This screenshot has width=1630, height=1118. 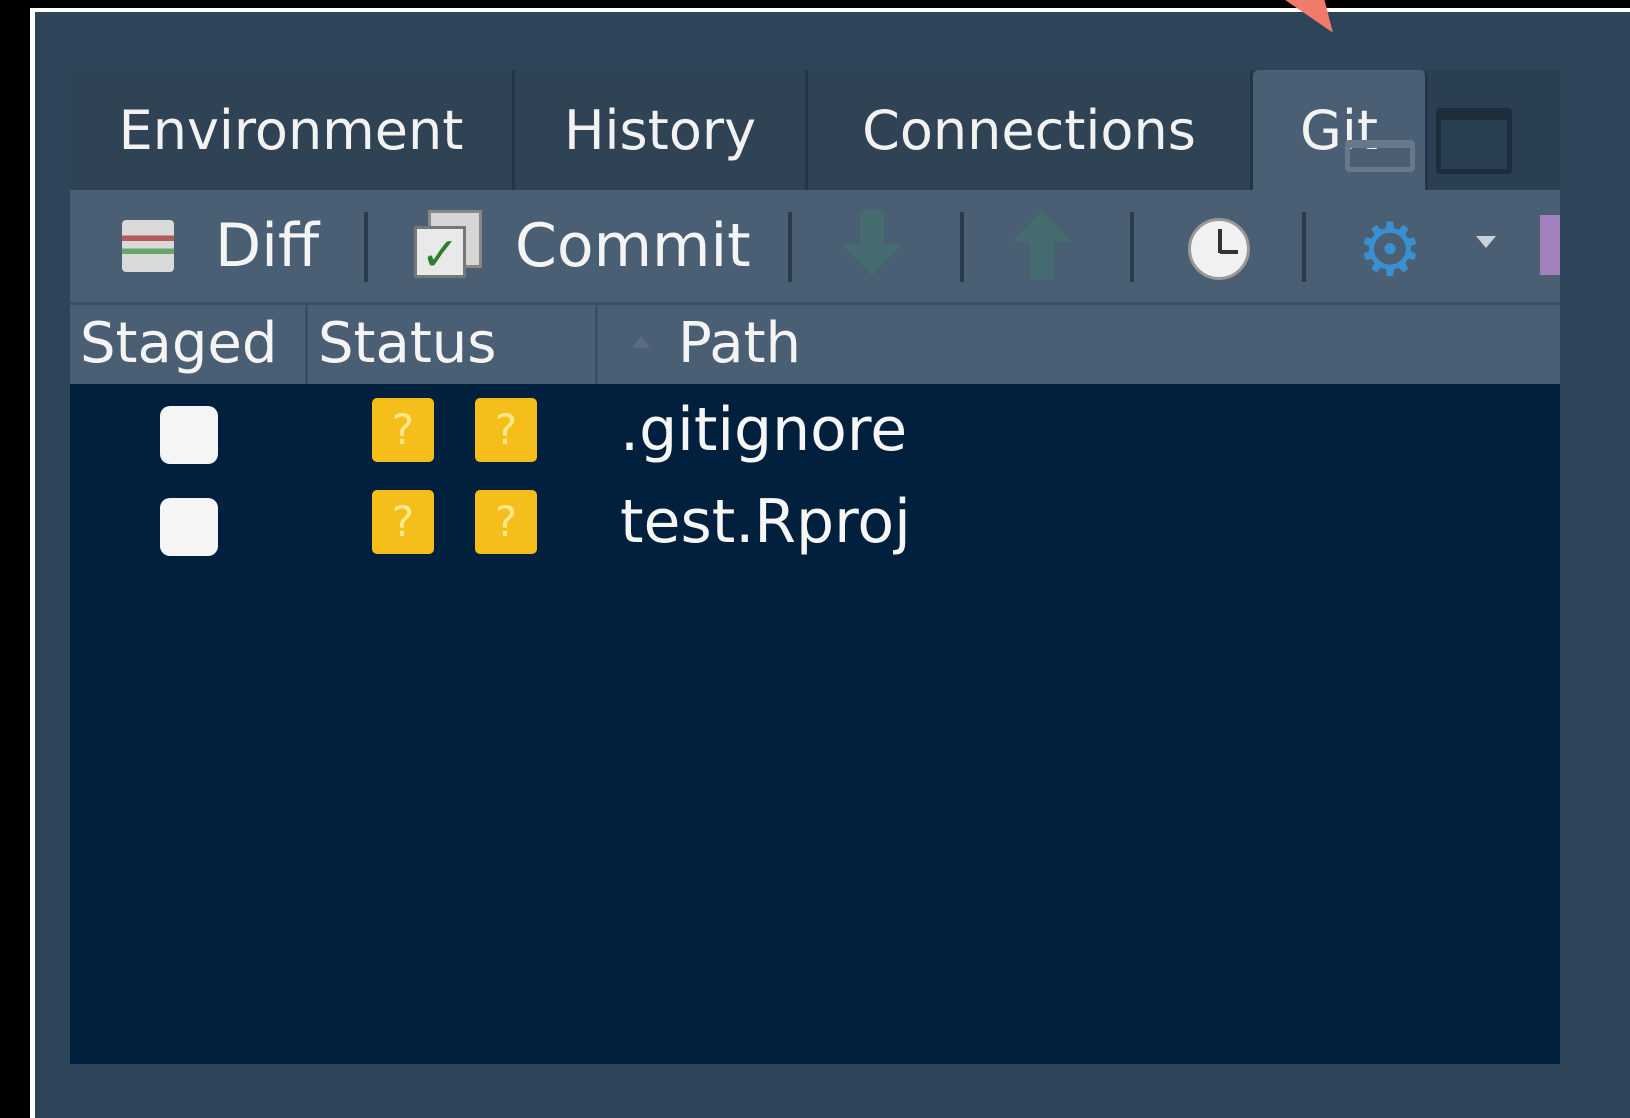 What do you see at coordinates (148, 246) in the screenshot?
I see `diff-icon` at bounding box center [148, 246].